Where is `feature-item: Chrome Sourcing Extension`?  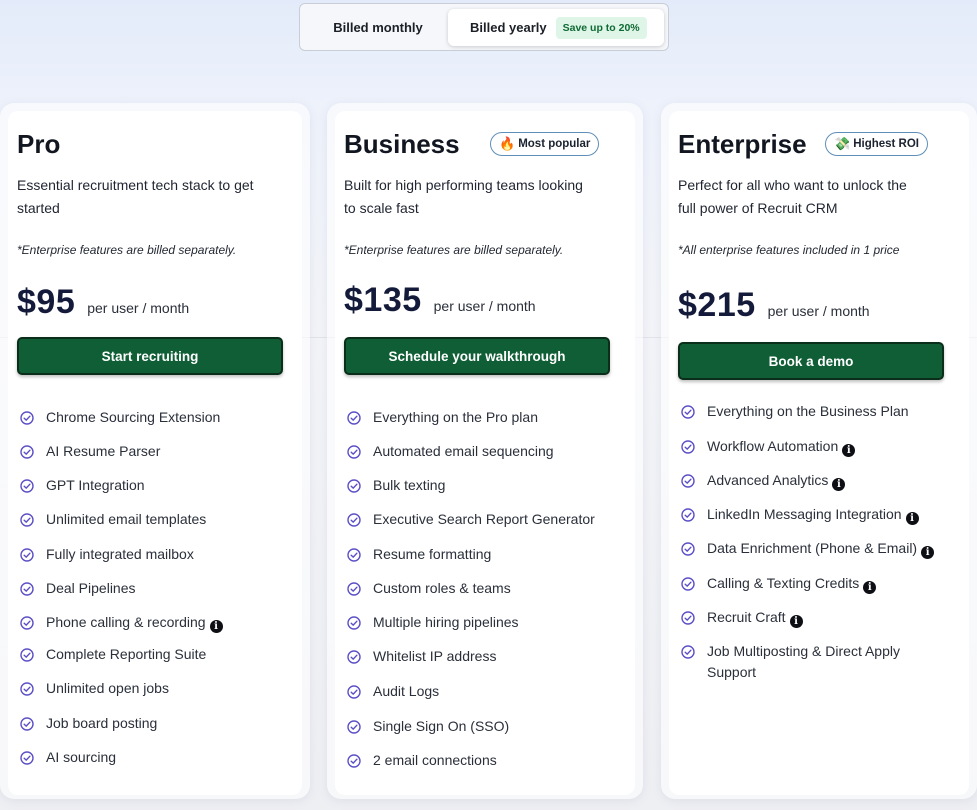 feature-item: Chrome Sourcing Extension is located at coordinates (120, 417).